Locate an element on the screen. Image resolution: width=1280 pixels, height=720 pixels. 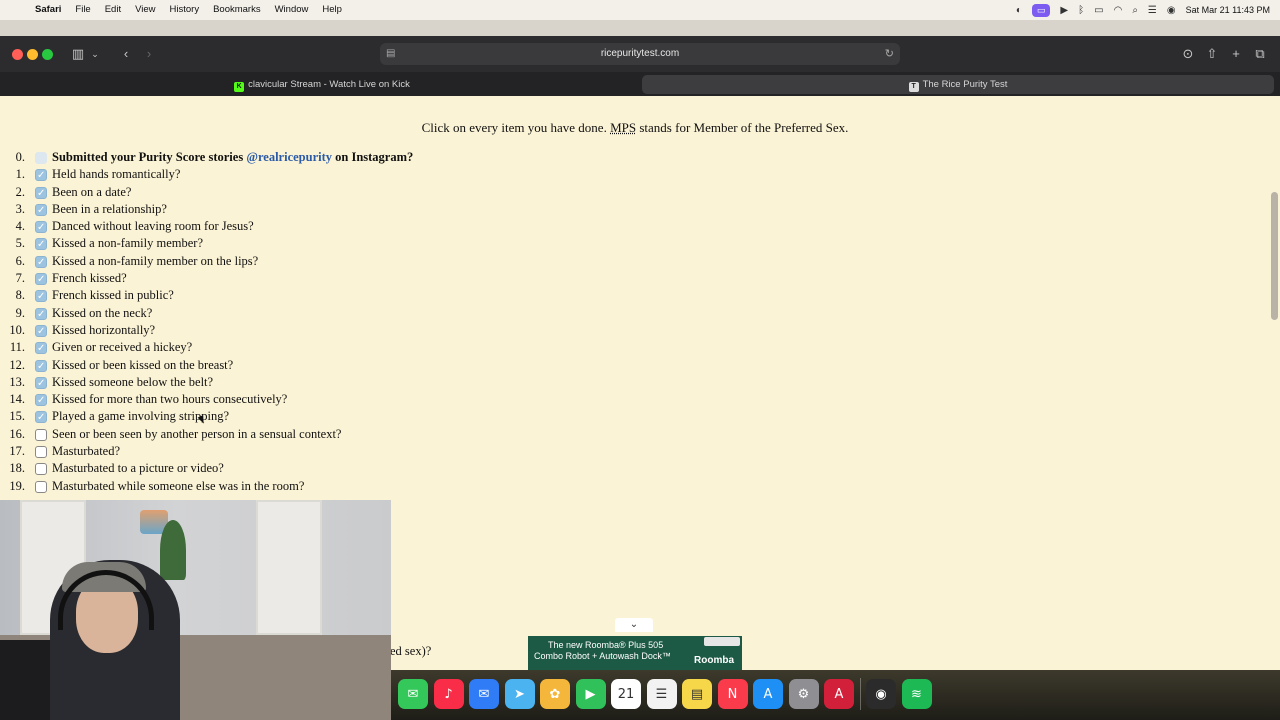
new-tab-icon: + is located at coordinates (1236, 54).